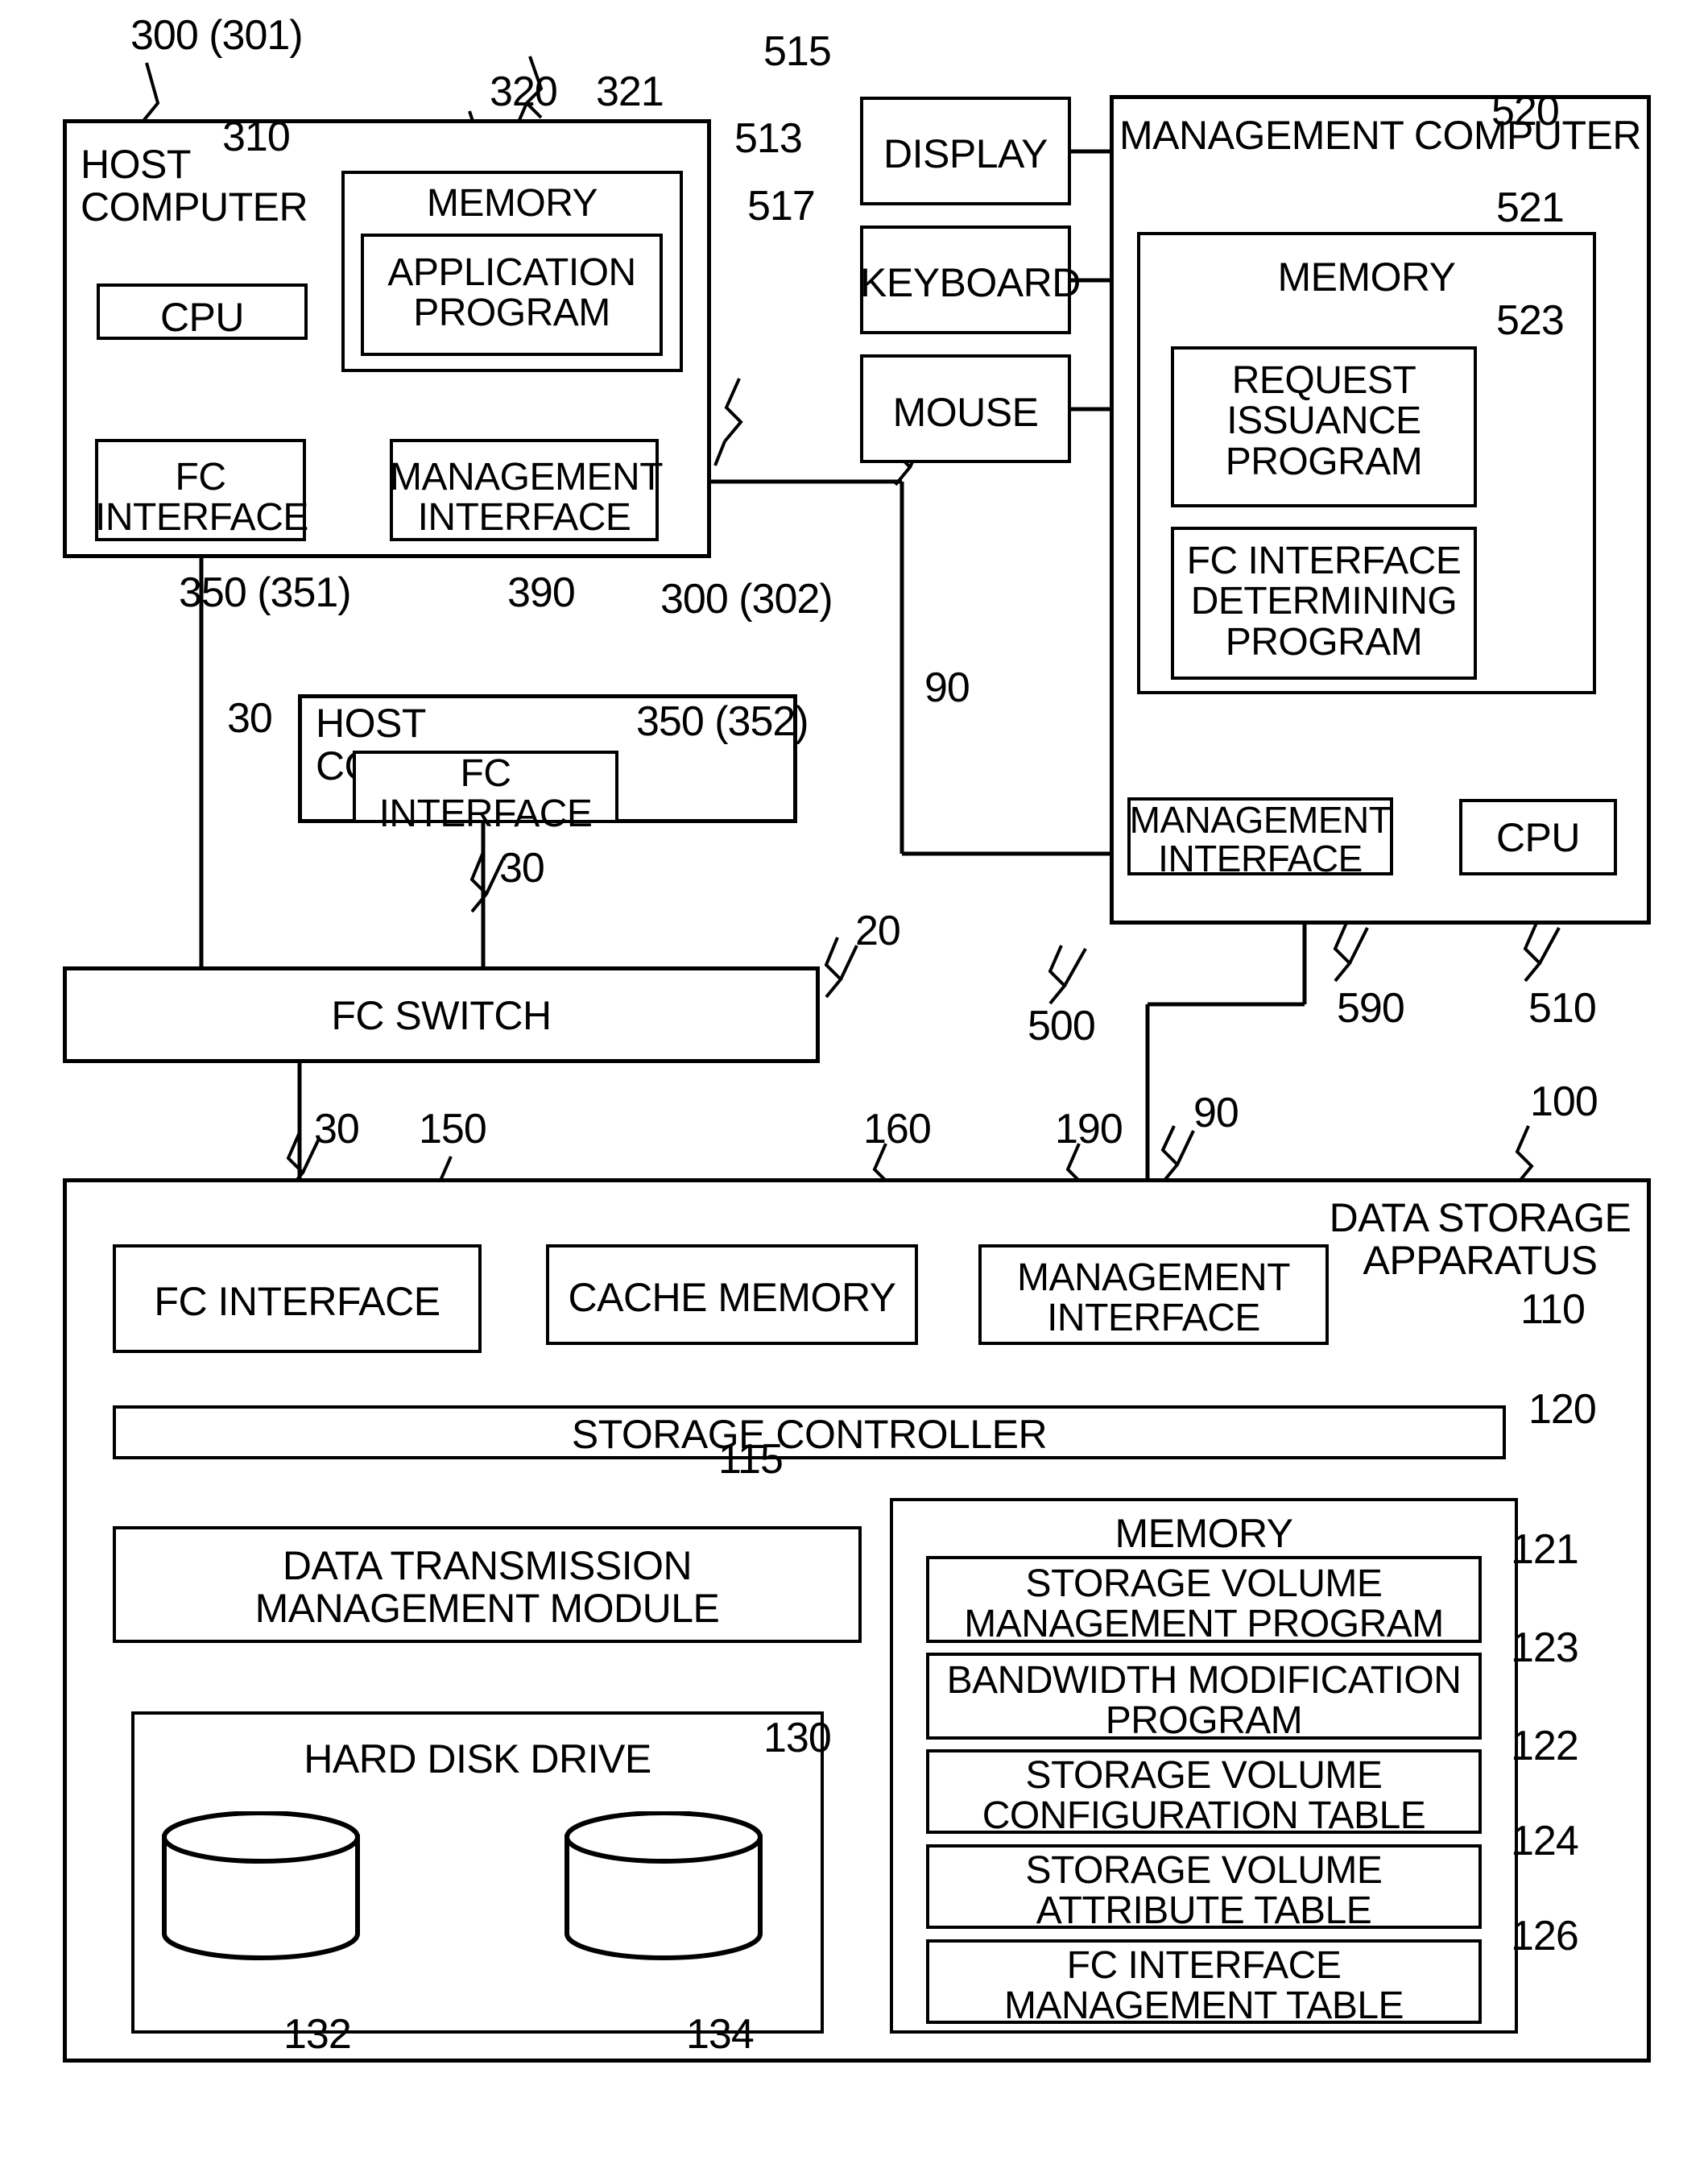 Image resolution: width=1708 pixels, height=2160 pixels. Describe the element at coordinates (317, 2034) in the screenshot. I see `disk-132-ref: 132` at that location.